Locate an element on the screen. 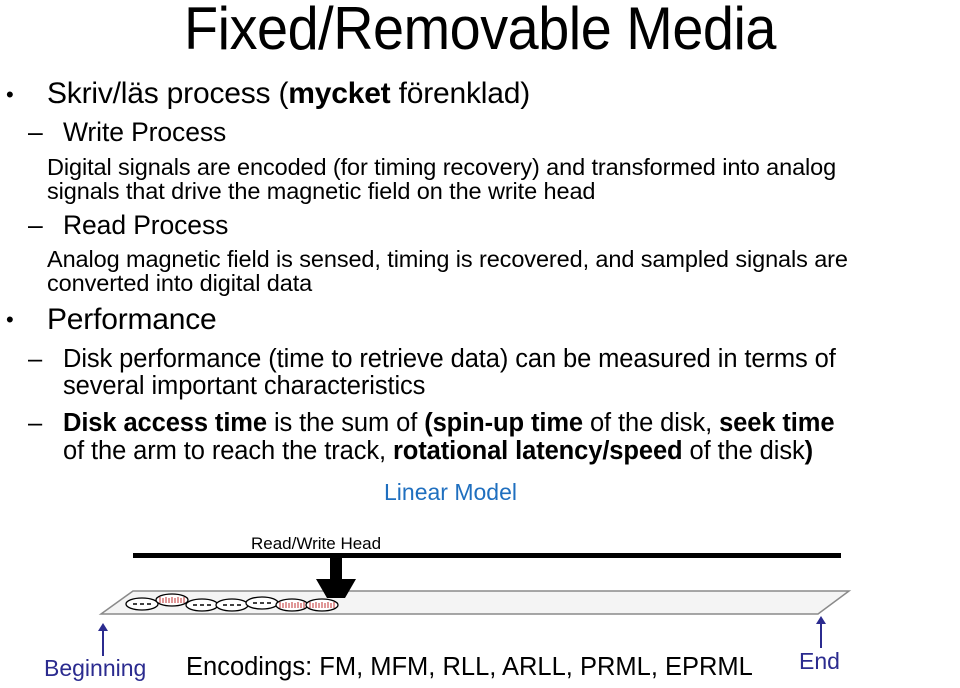 The height and width of the screenshot is (688, 960). beginning-label: Beginning is located at coordinates (95, 668).